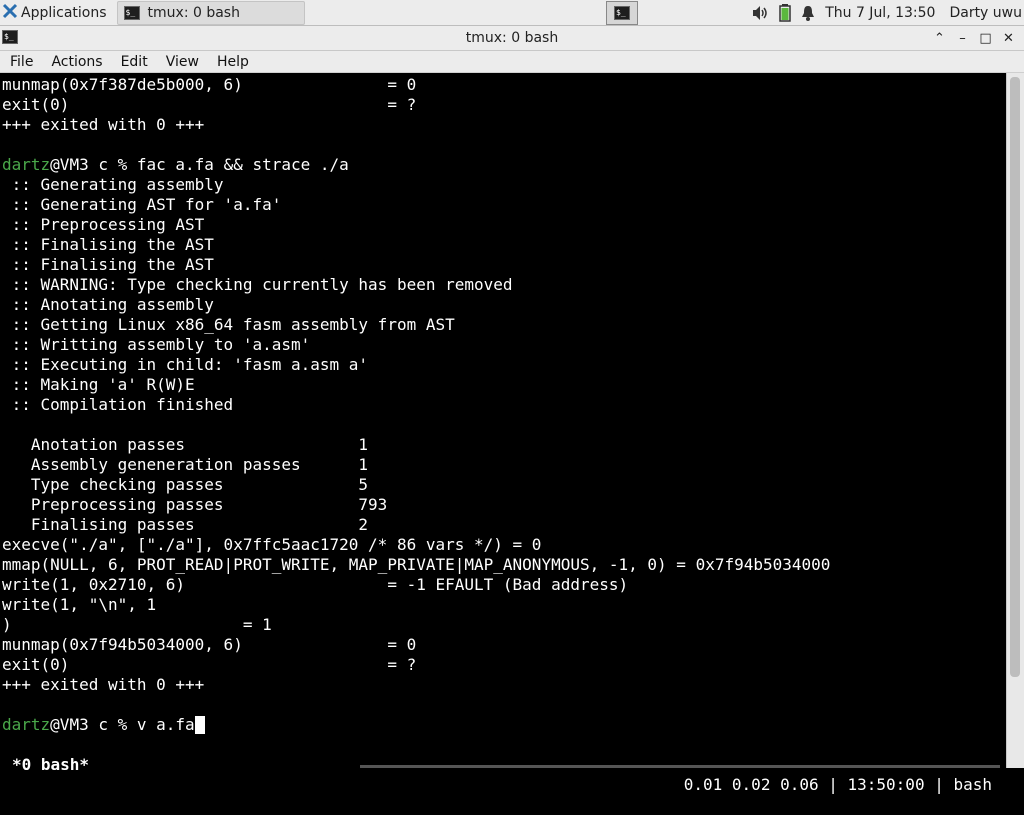 The height and width of the screenshot is (815, 1024). I want to click on terminal-line: Assembly geneneration passes 1, so click(416, 465).